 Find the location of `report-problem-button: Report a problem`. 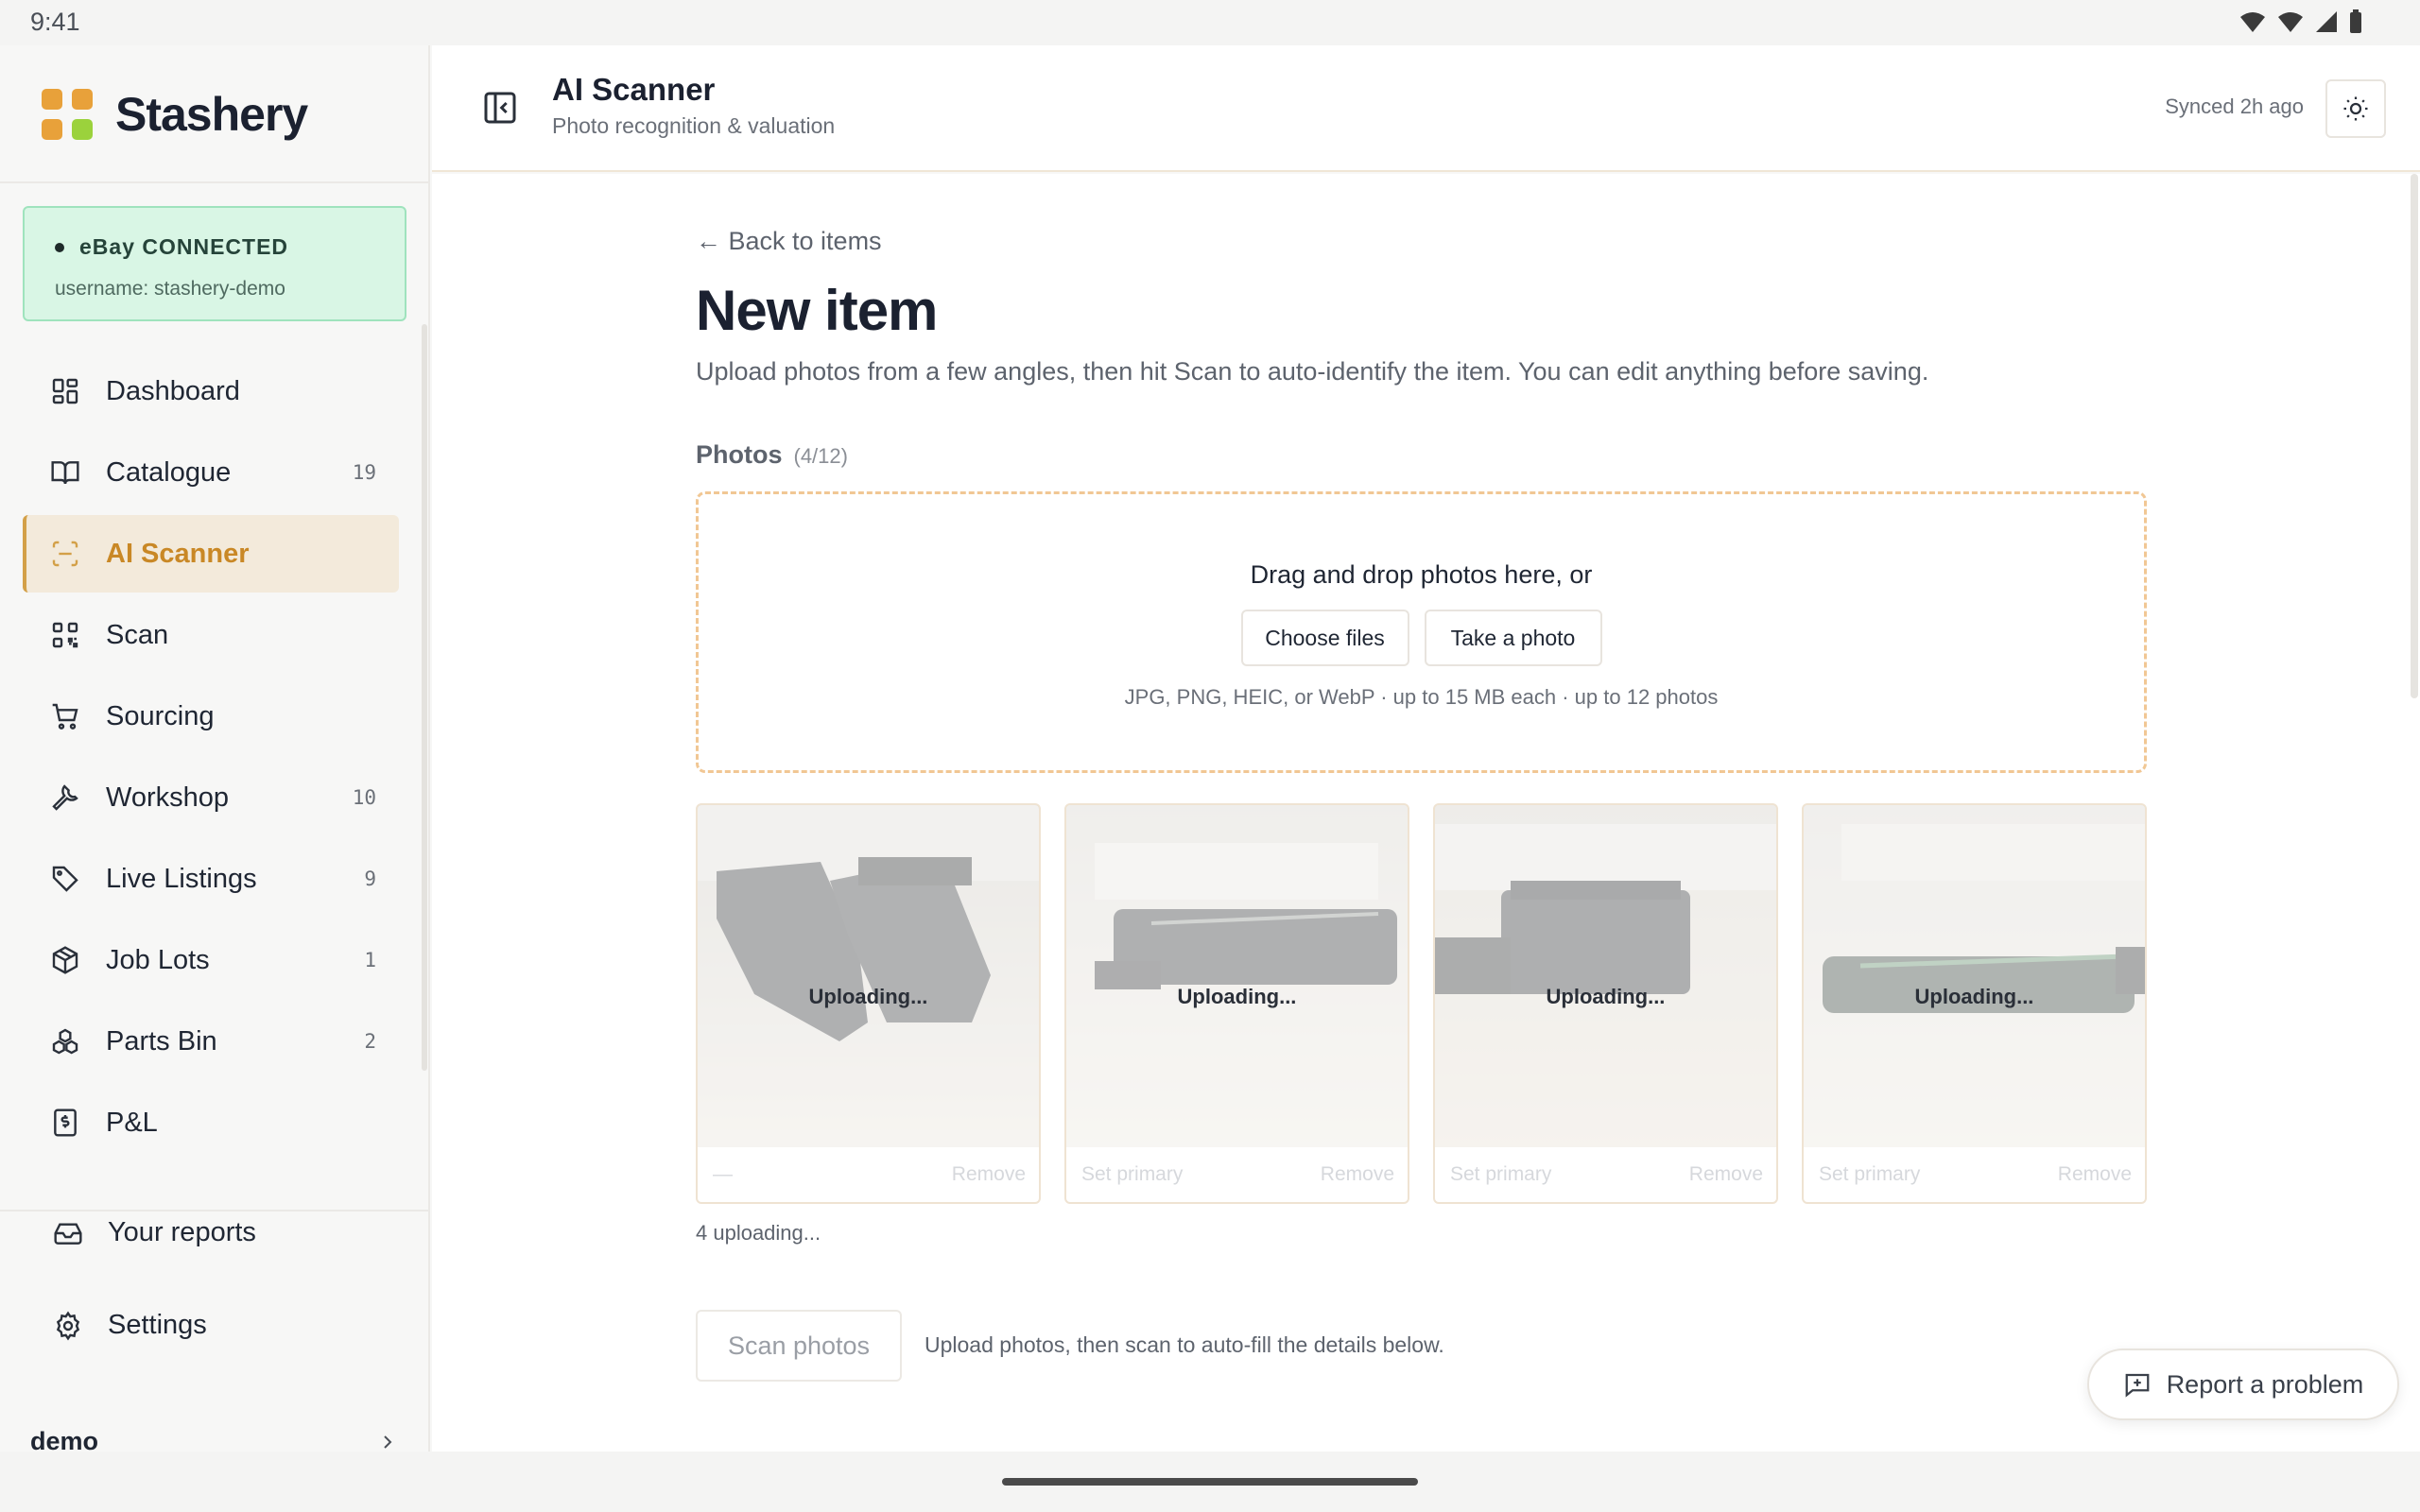

report-problem-button: Report a problem is located at coordinates (2243, 1384).